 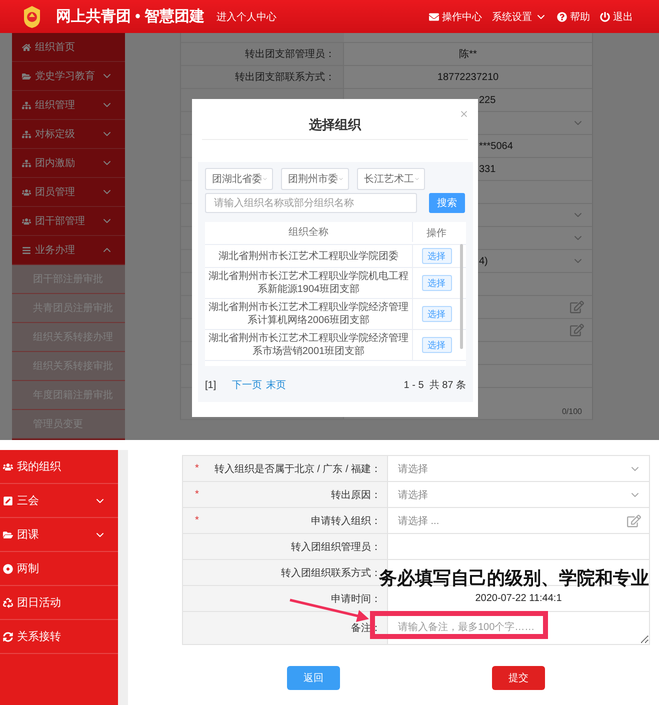 I want to click on field-value: 225, so click(x=487, y=100).